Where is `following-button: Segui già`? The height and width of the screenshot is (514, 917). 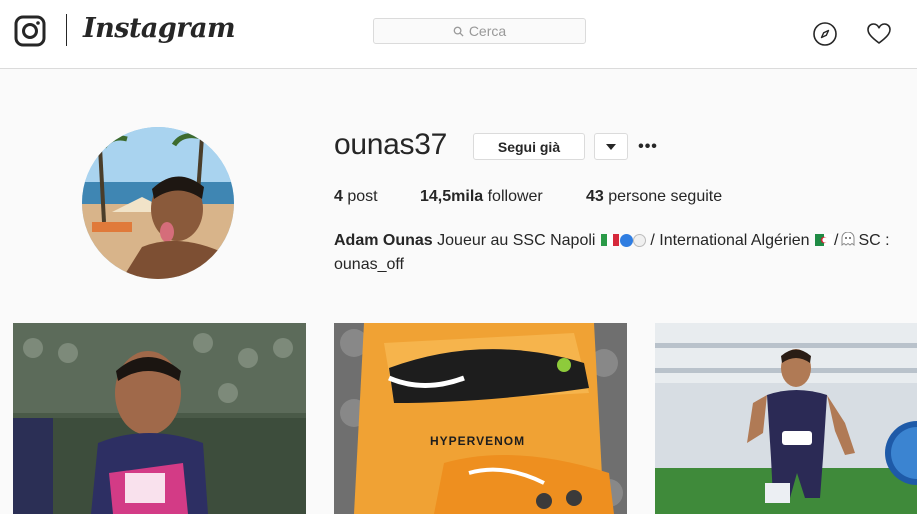
following-button: Segui già is located at coordinates (529, 146).